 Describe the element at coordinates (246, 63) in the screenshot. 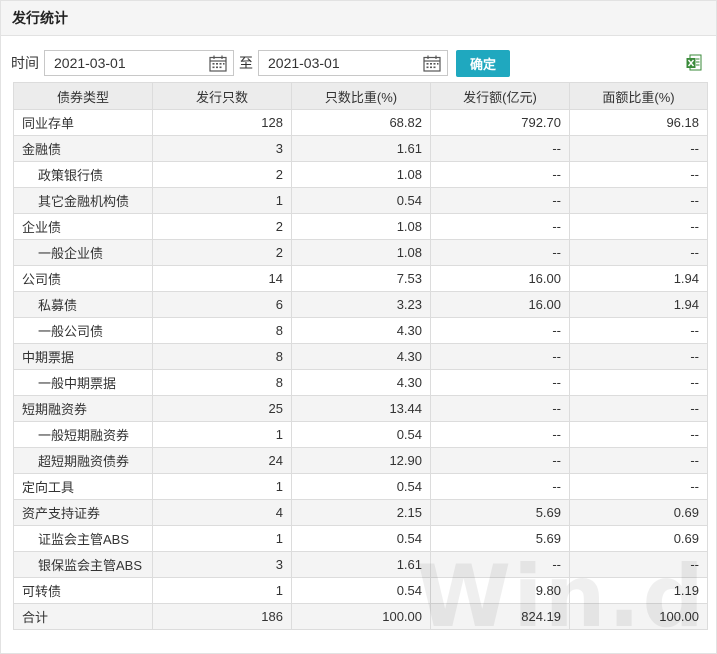

I see `to-label: 至` at that location.